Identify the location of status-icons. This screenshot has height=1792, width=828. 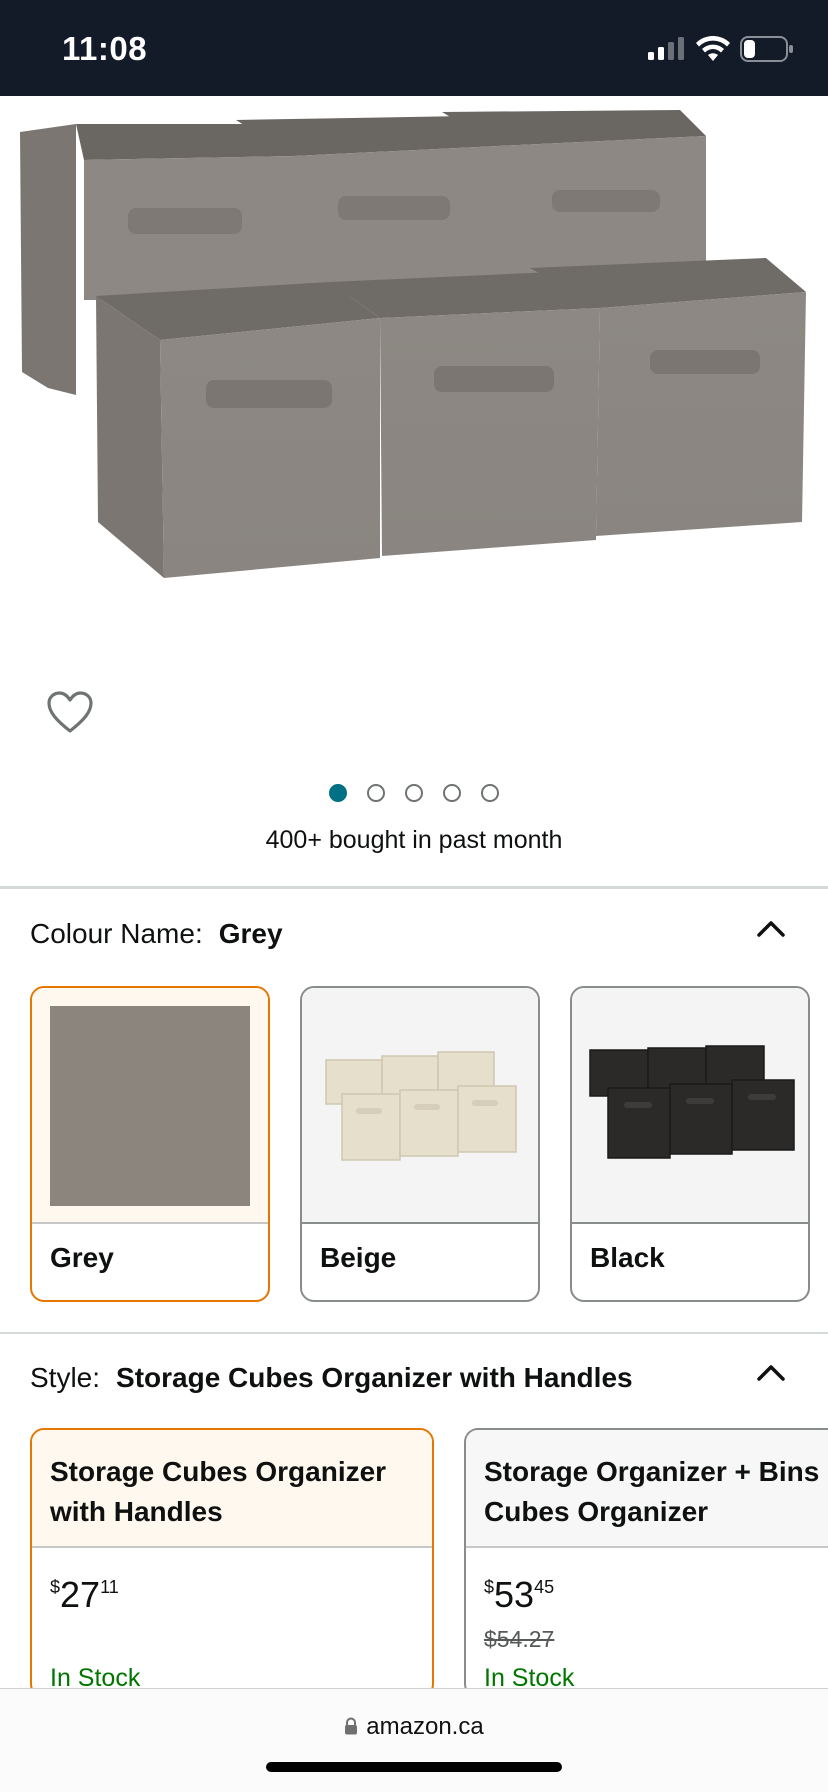
(721, 49).